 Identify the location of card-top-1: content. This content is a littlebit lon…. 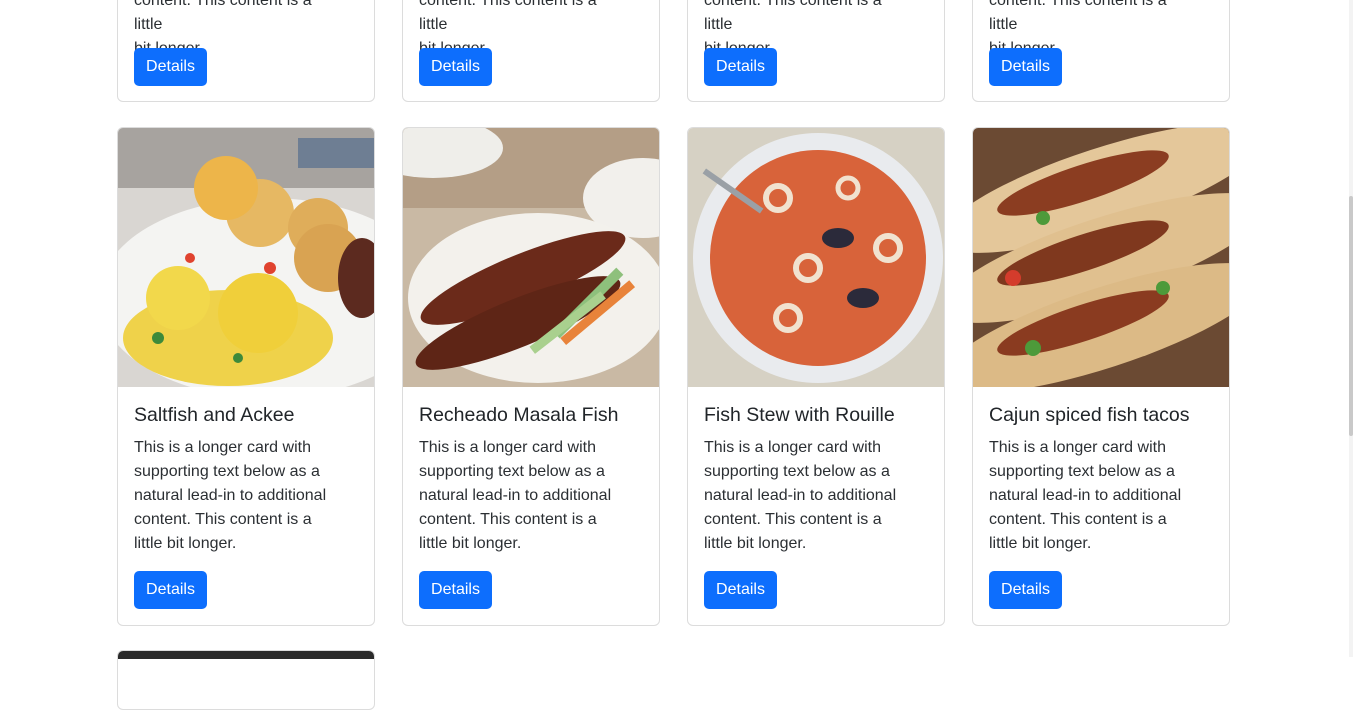
(246, 51).